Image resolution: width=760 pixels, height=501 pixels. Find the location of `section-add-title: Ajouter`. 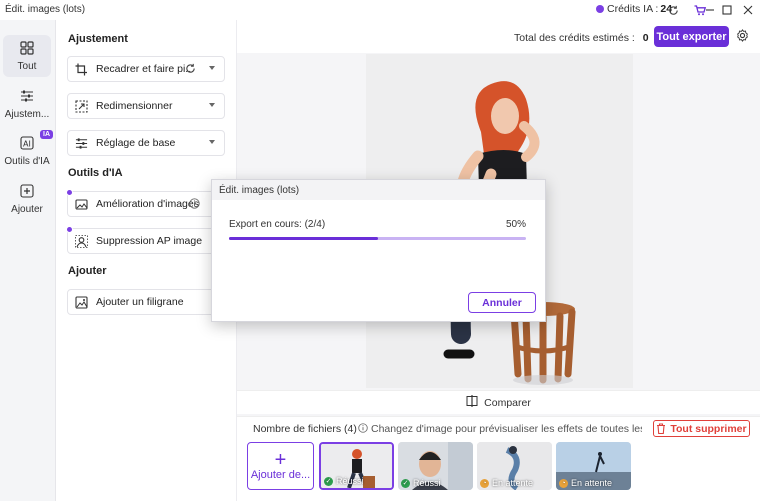

section-add-title: Ajouter is located at coordinates (87, 271).